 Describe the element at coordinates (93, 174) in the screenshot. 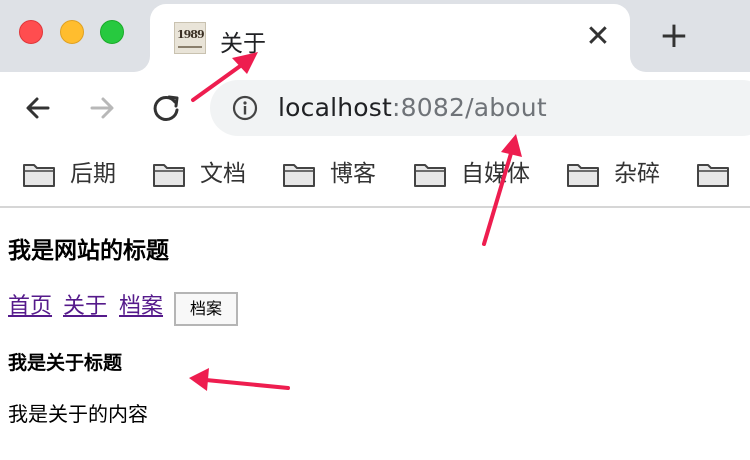

I see `bookmark-label: 后期` at that location.